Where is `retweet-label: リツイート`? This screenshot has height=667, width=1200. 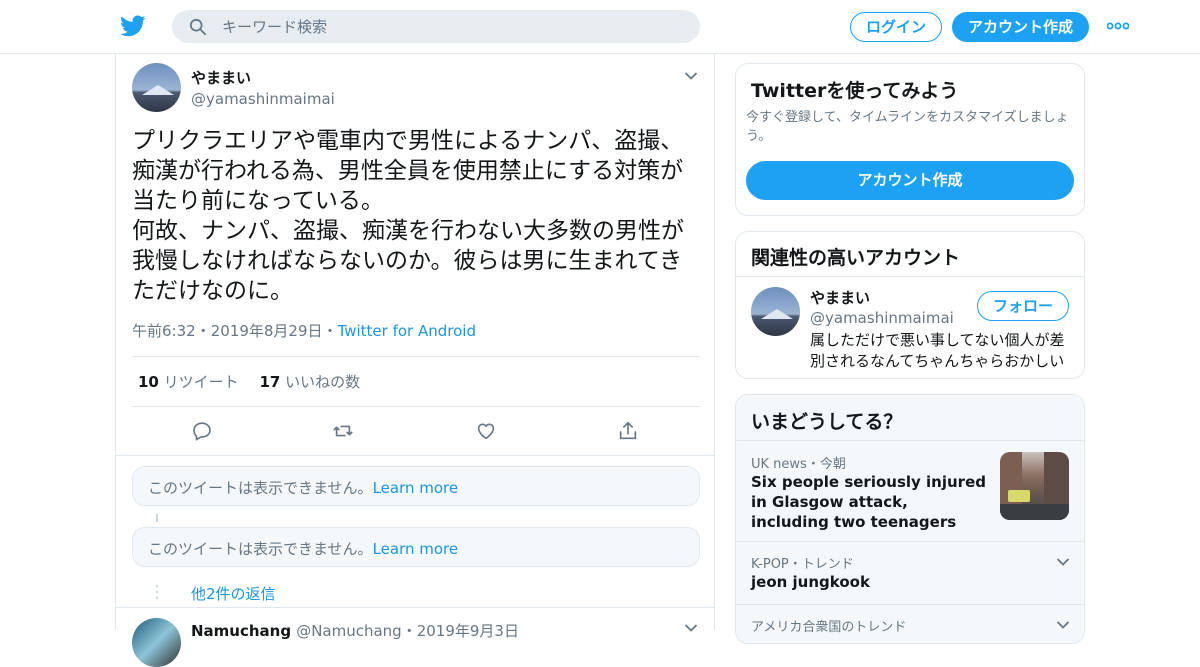
retweet-label: リツイート is located at coordinates (201, 382).